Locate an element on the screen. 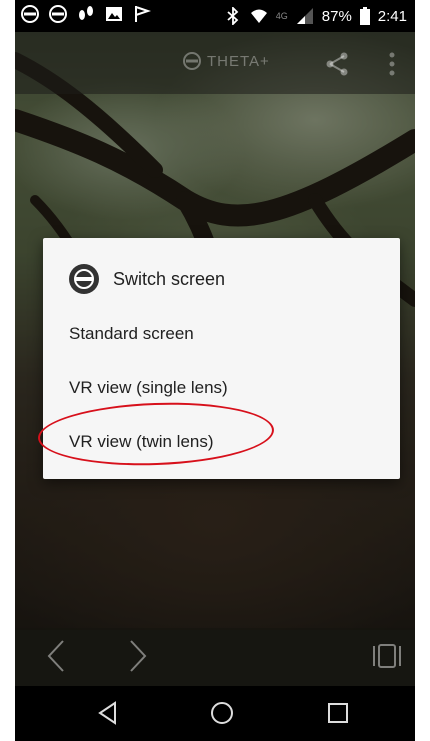 This screenshot has width=430, height=741. share-icon is located at coordinates (337, 64).